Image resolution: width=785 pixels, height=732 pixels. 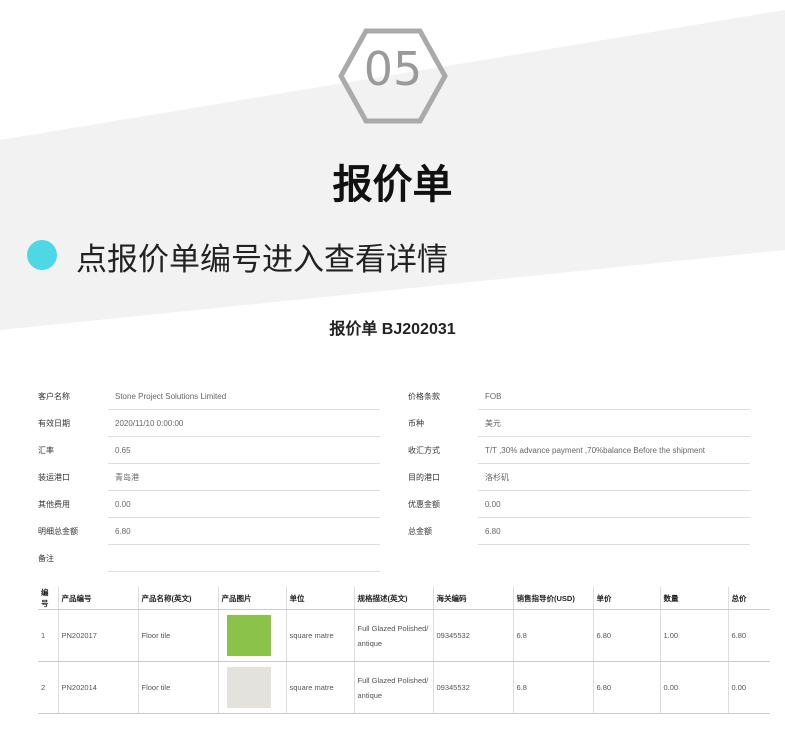 I want to click on field-row: 其他费用 0.00, so click(x=209, y=504).